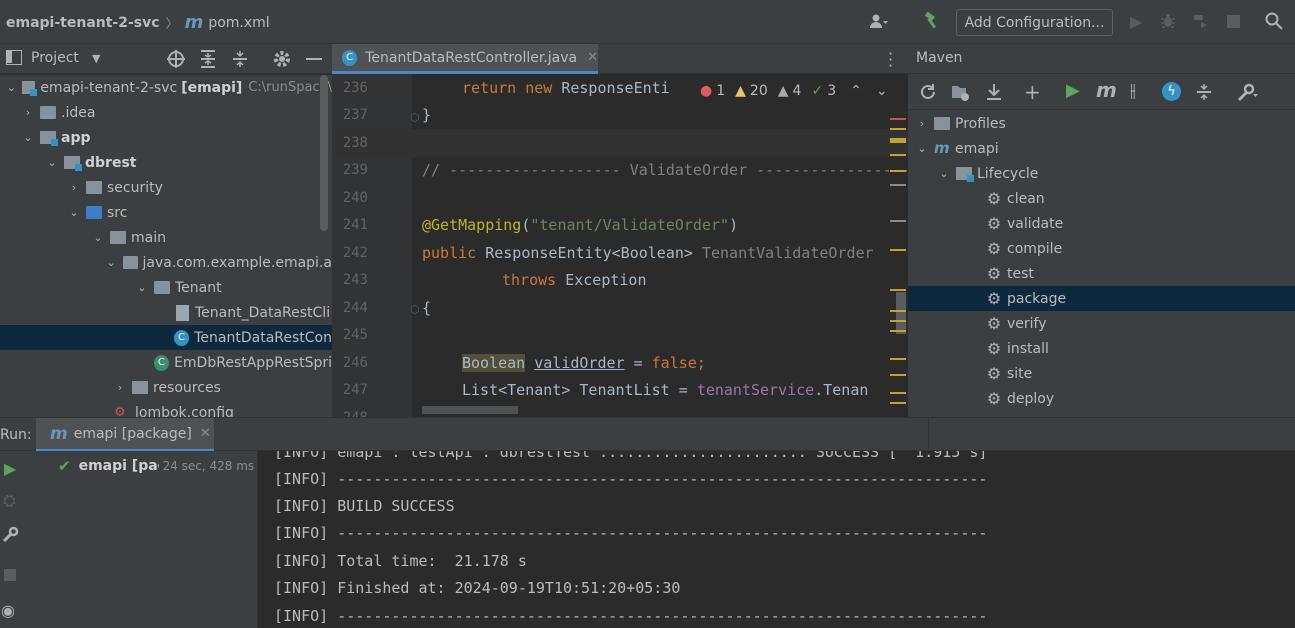 The height and width of the screenshot is (628, 1295). I want to click on maven-goal-site: ⚙ site, so click(1101, 373).